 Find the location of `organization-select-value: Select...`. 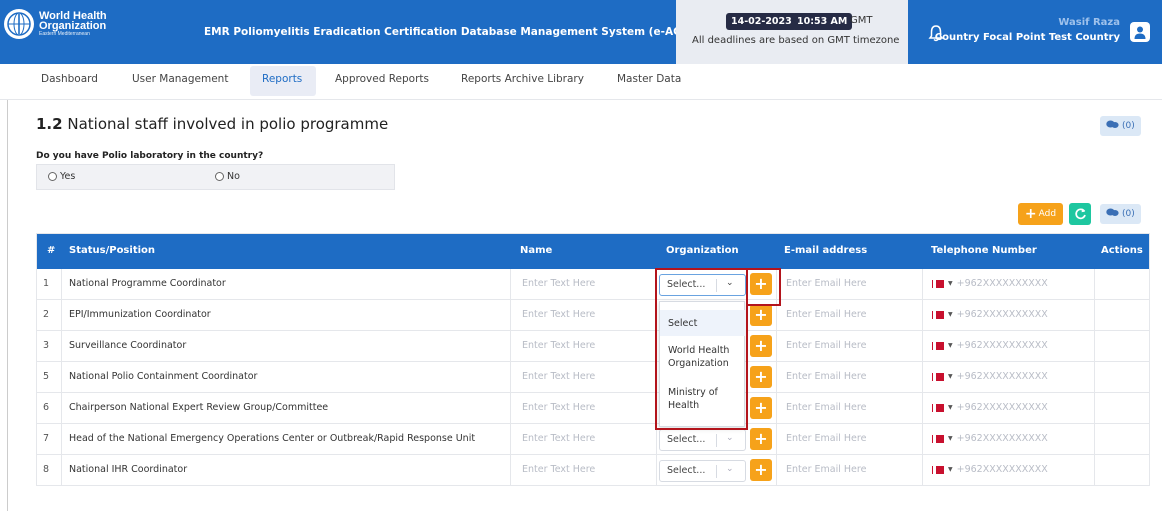

organization-select-value: Select... is located at coordinates (686, 439).